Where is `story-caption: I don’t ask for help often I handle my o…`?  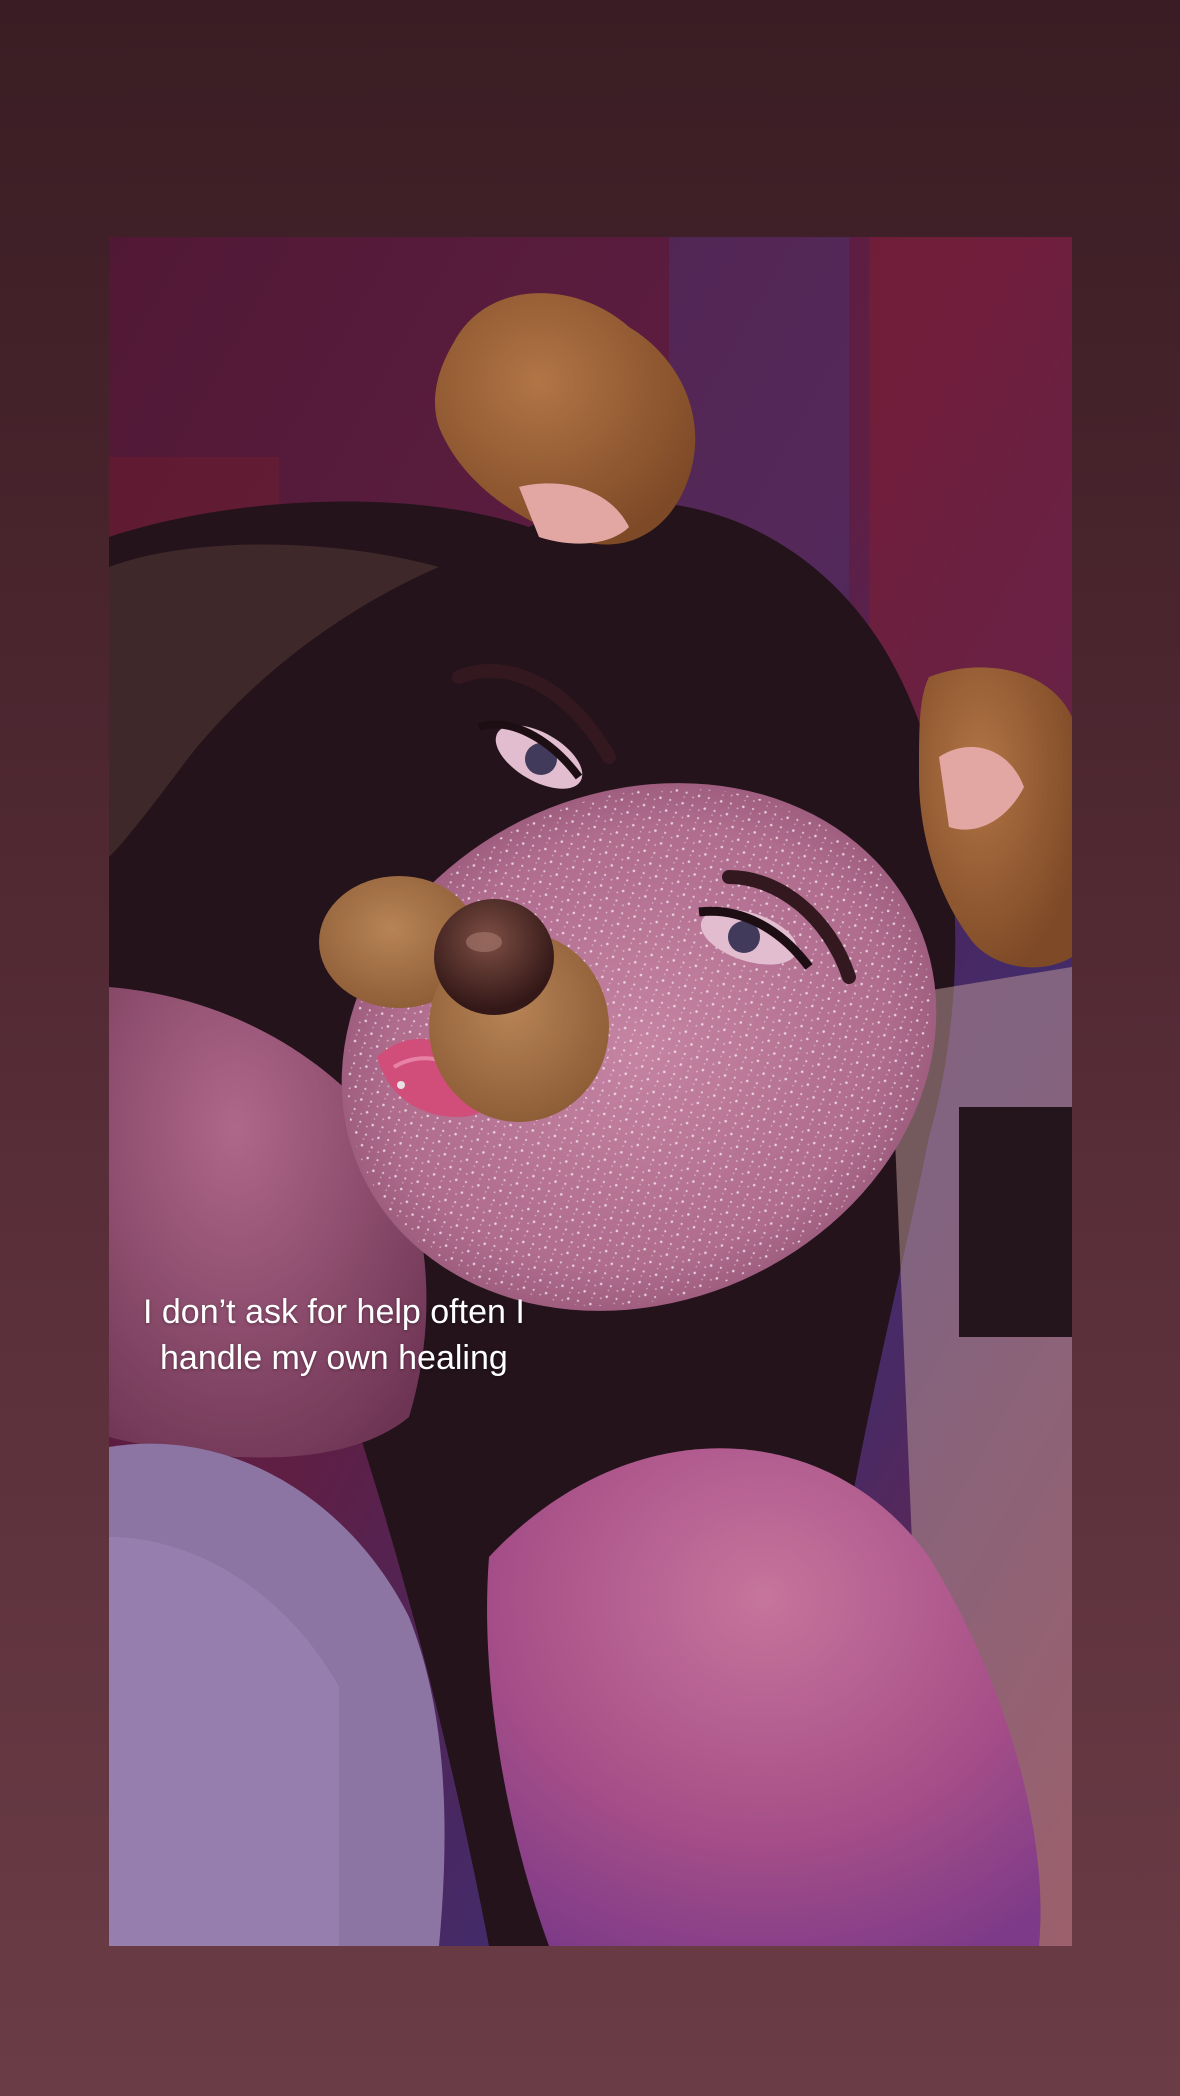
story-caption: I don’t ask for help often I handle my o… is located at coordinates (423, 1335).